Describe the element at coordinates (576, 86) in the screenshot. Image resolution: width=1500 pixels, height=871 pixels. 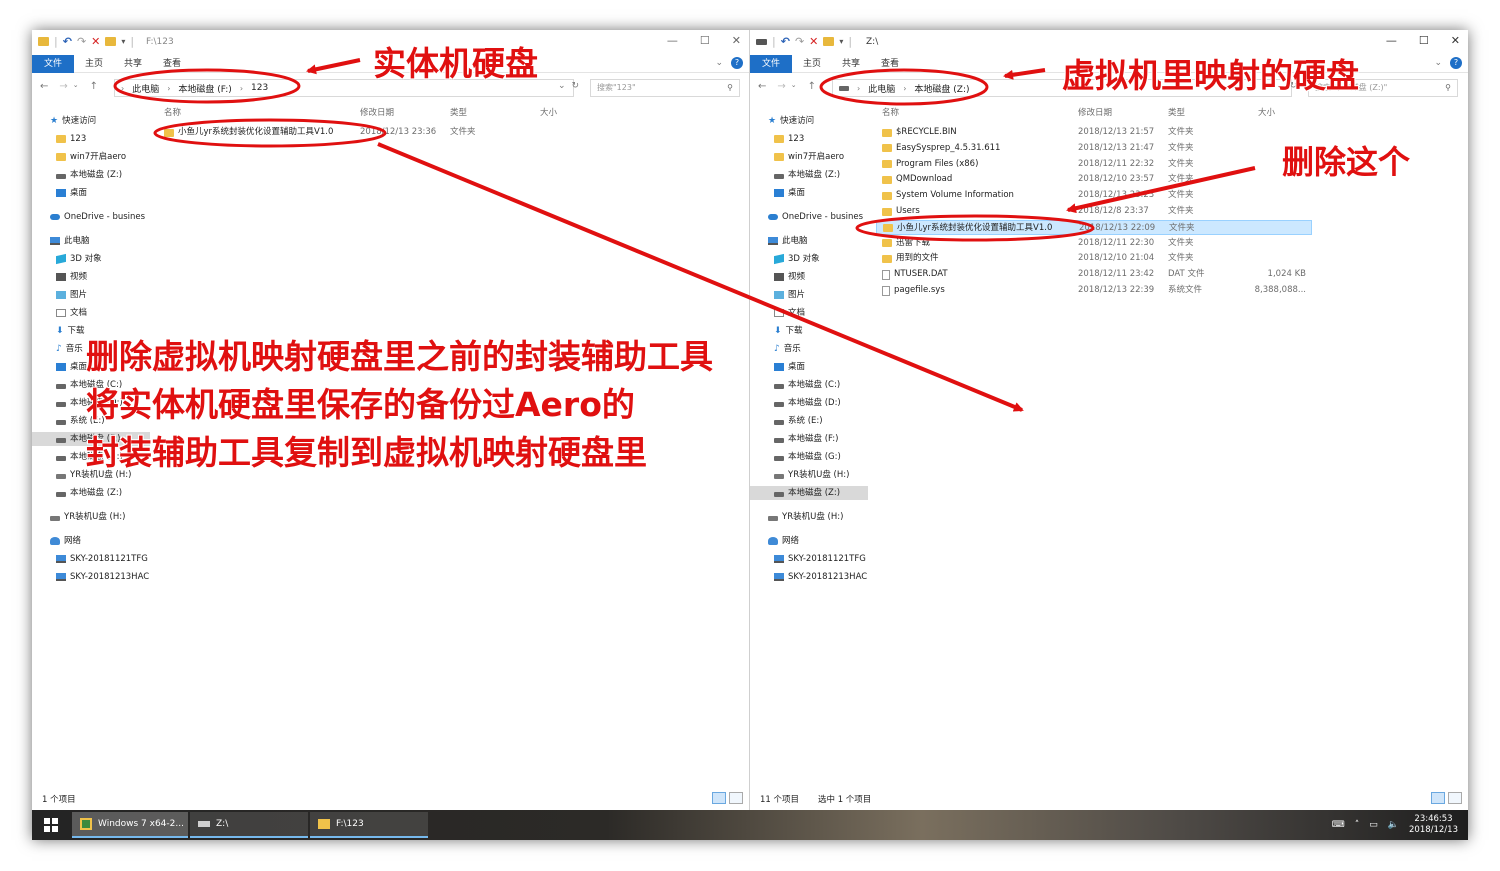
I see `refresh-icon: ↻` at that location.